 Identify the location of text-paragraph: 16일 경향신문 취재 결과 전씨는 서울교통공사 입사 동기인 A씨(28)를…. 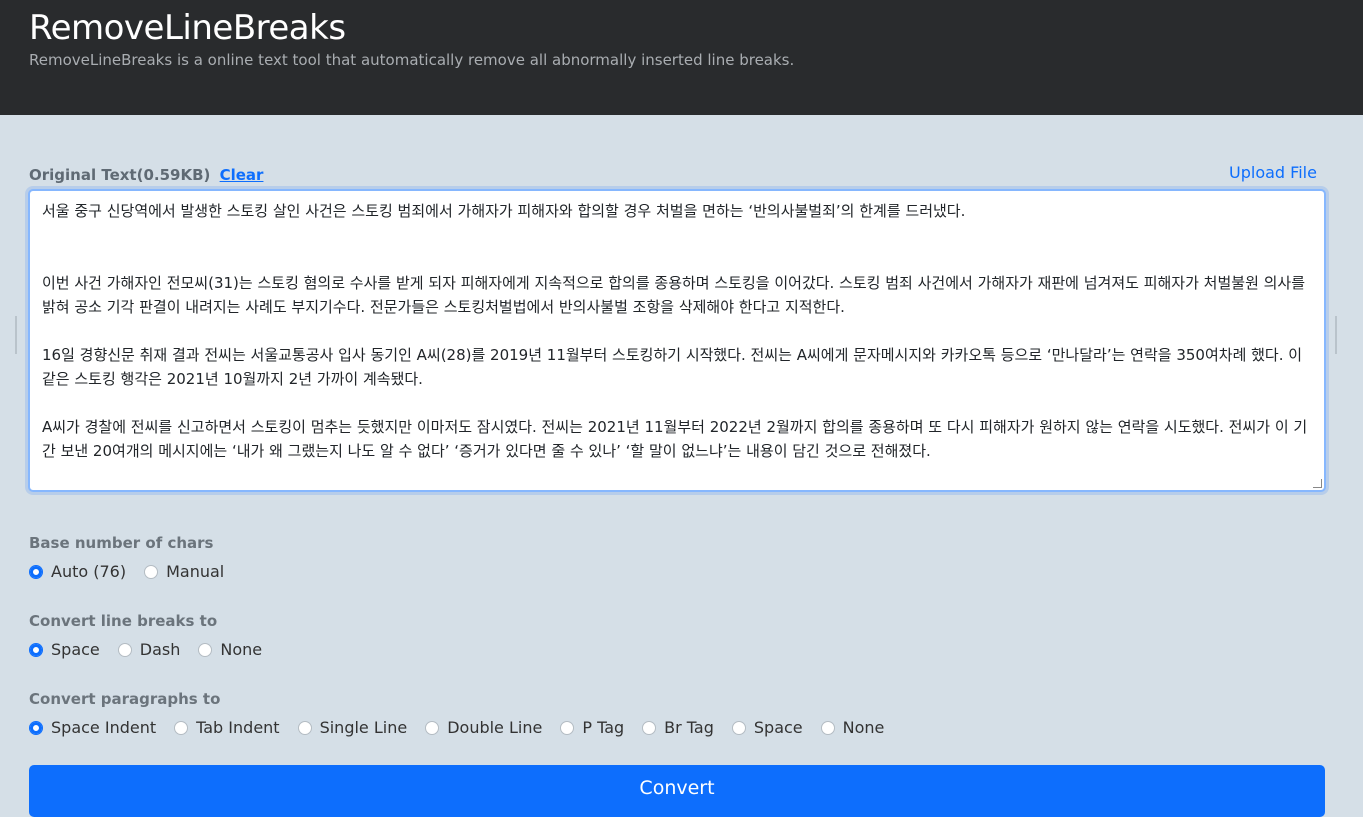
(672, 367).